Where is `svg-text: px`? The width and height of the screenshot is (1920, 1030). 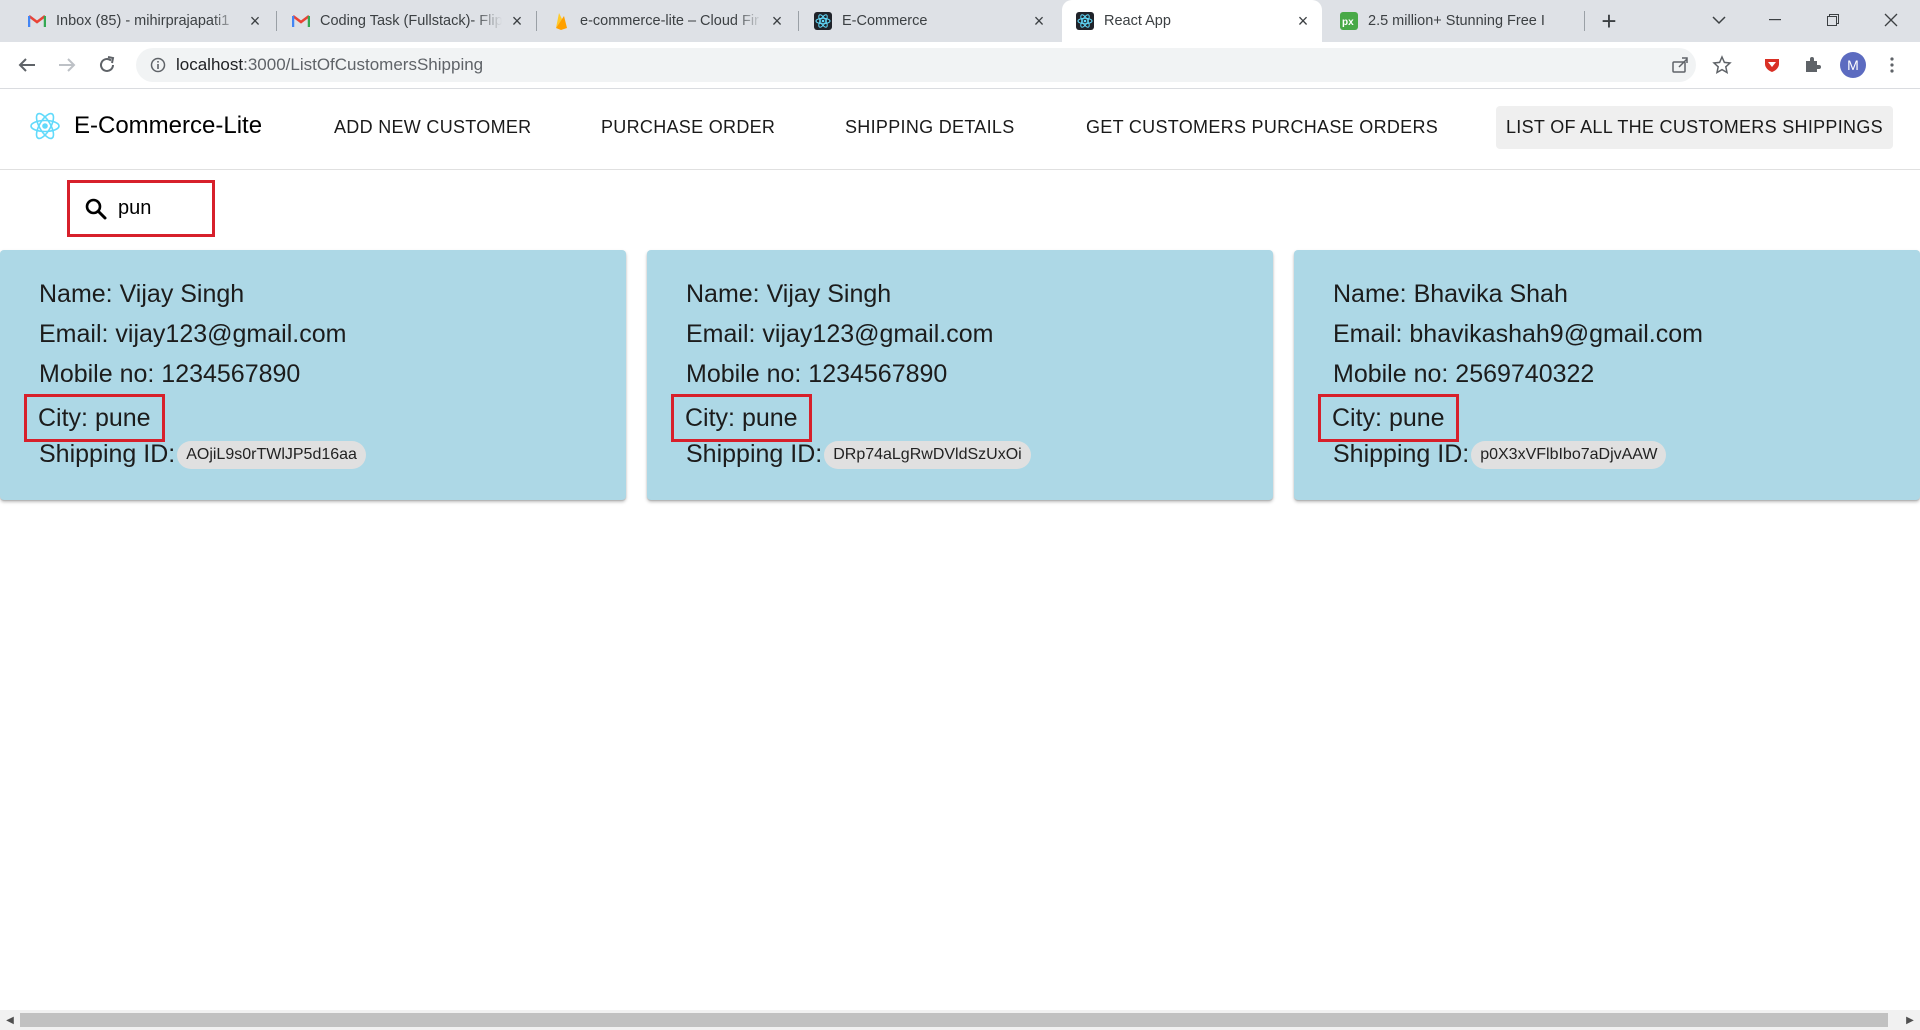
svg-text: px is located at coordinates (1348, 22).